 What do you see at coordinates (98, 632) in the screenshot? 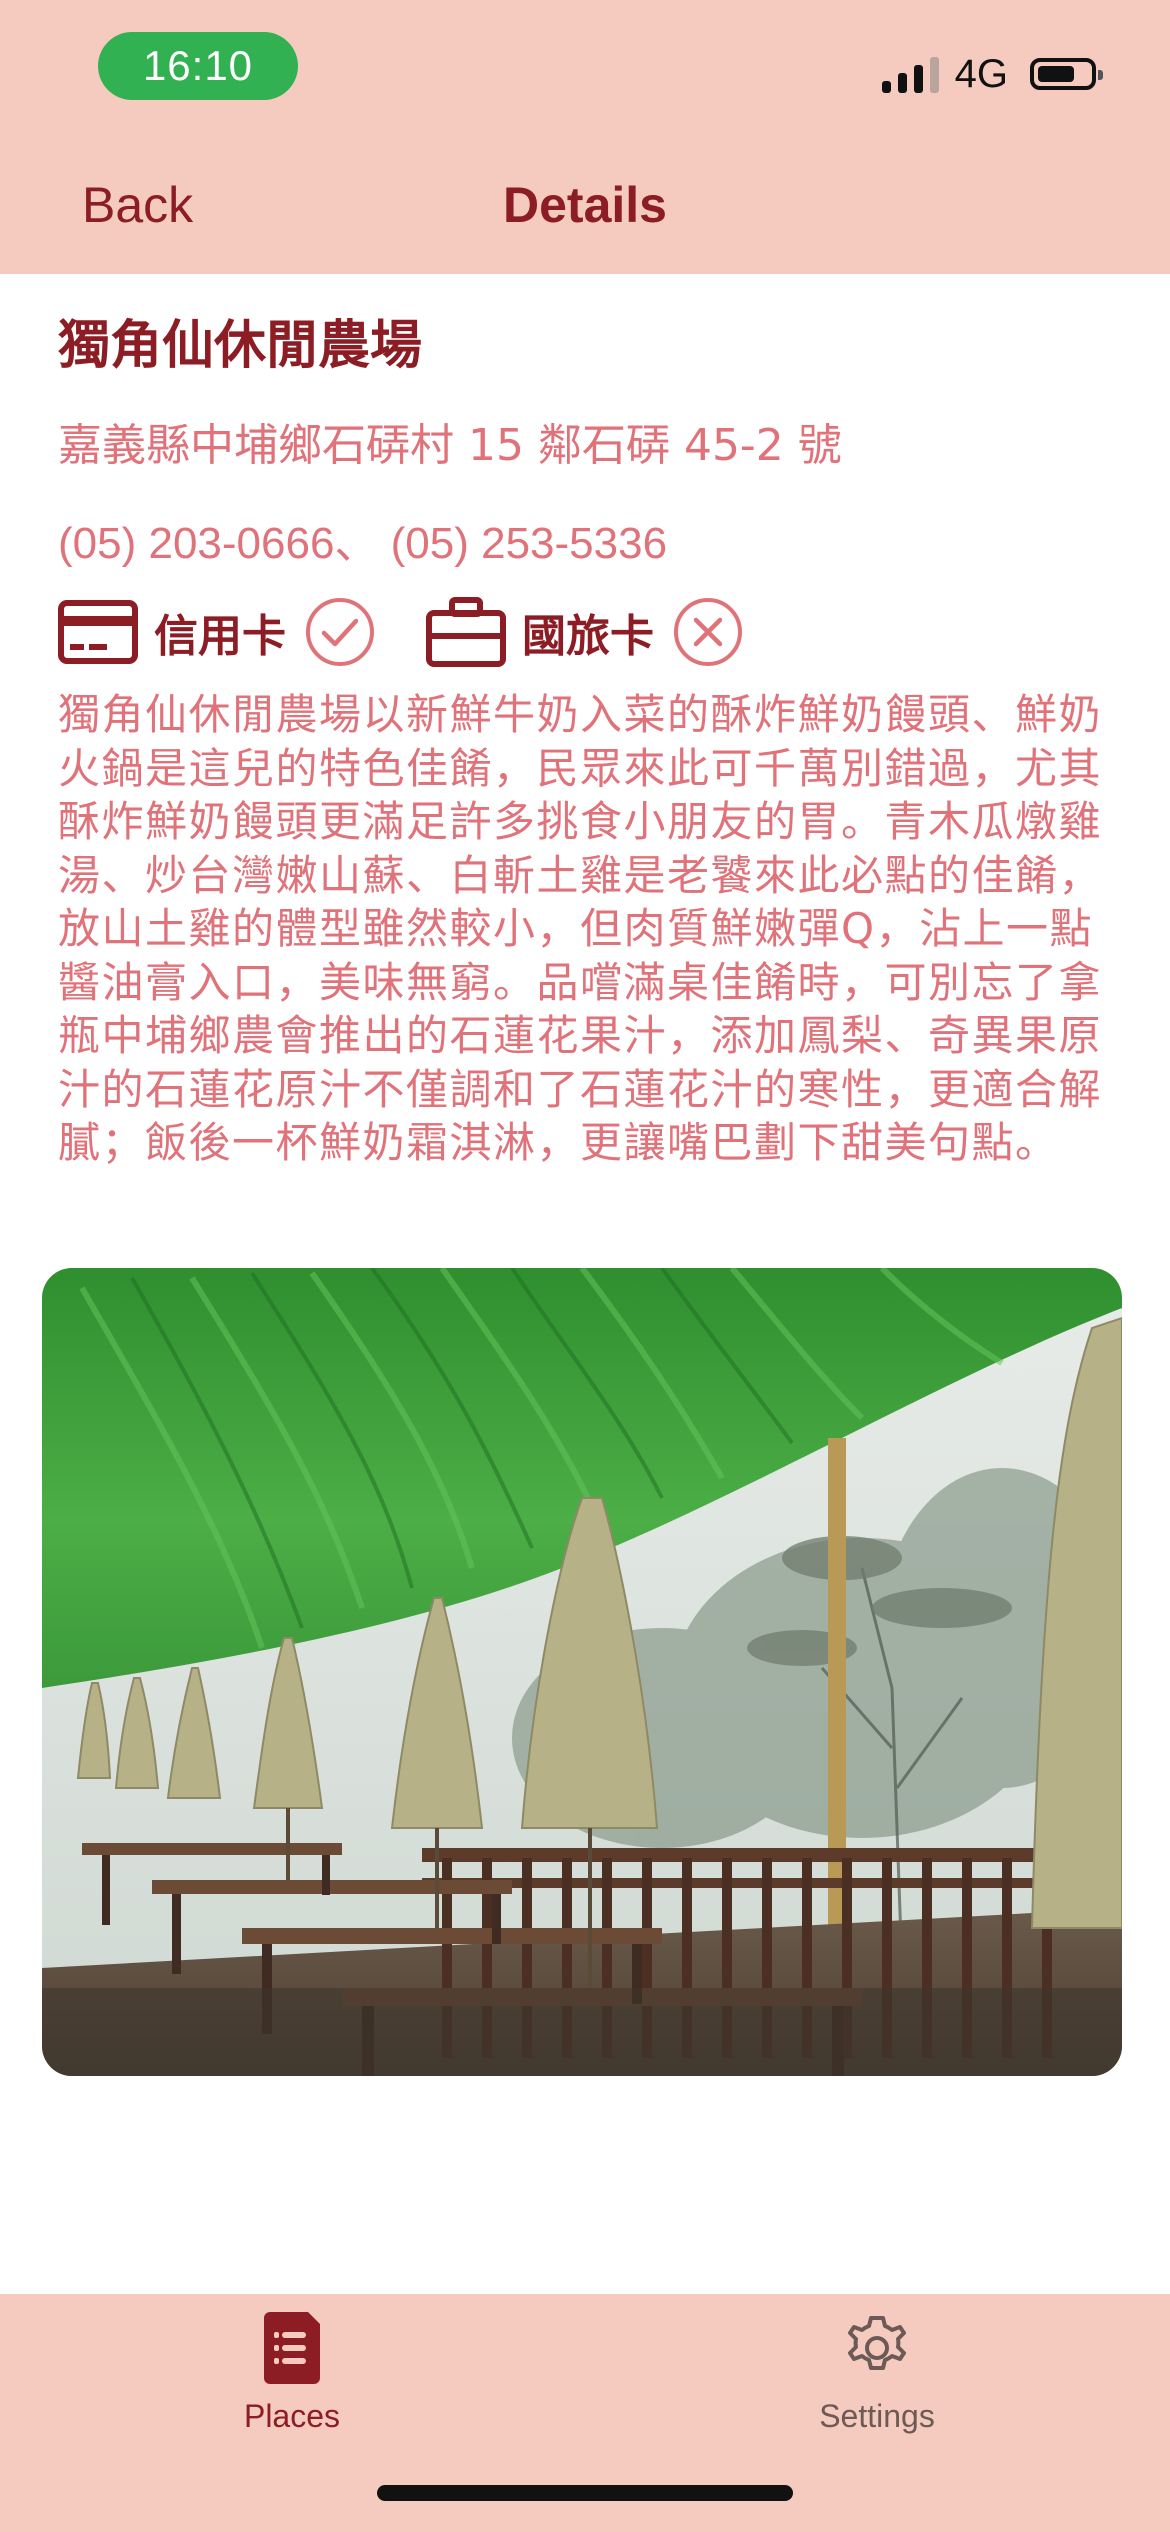
I see `credit-card-icon` at bounding box center [98, 632].